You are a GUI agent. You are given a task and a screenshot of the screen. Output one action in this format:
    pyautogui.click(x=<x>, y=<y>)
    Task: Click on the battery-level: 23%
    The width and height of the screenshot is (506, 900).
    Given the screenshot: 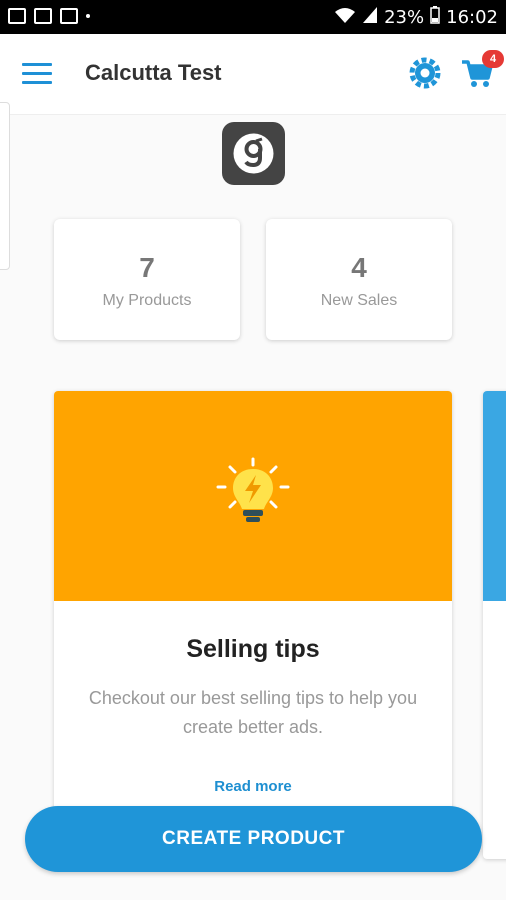 What is the action you would take?
    pyautogui.click(x=404, y=17)
    